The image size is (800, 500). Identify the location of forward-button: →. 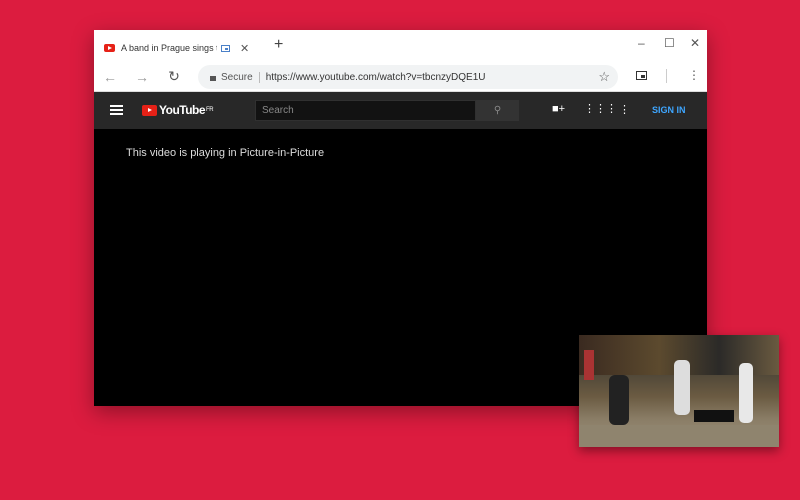
(142, 77).